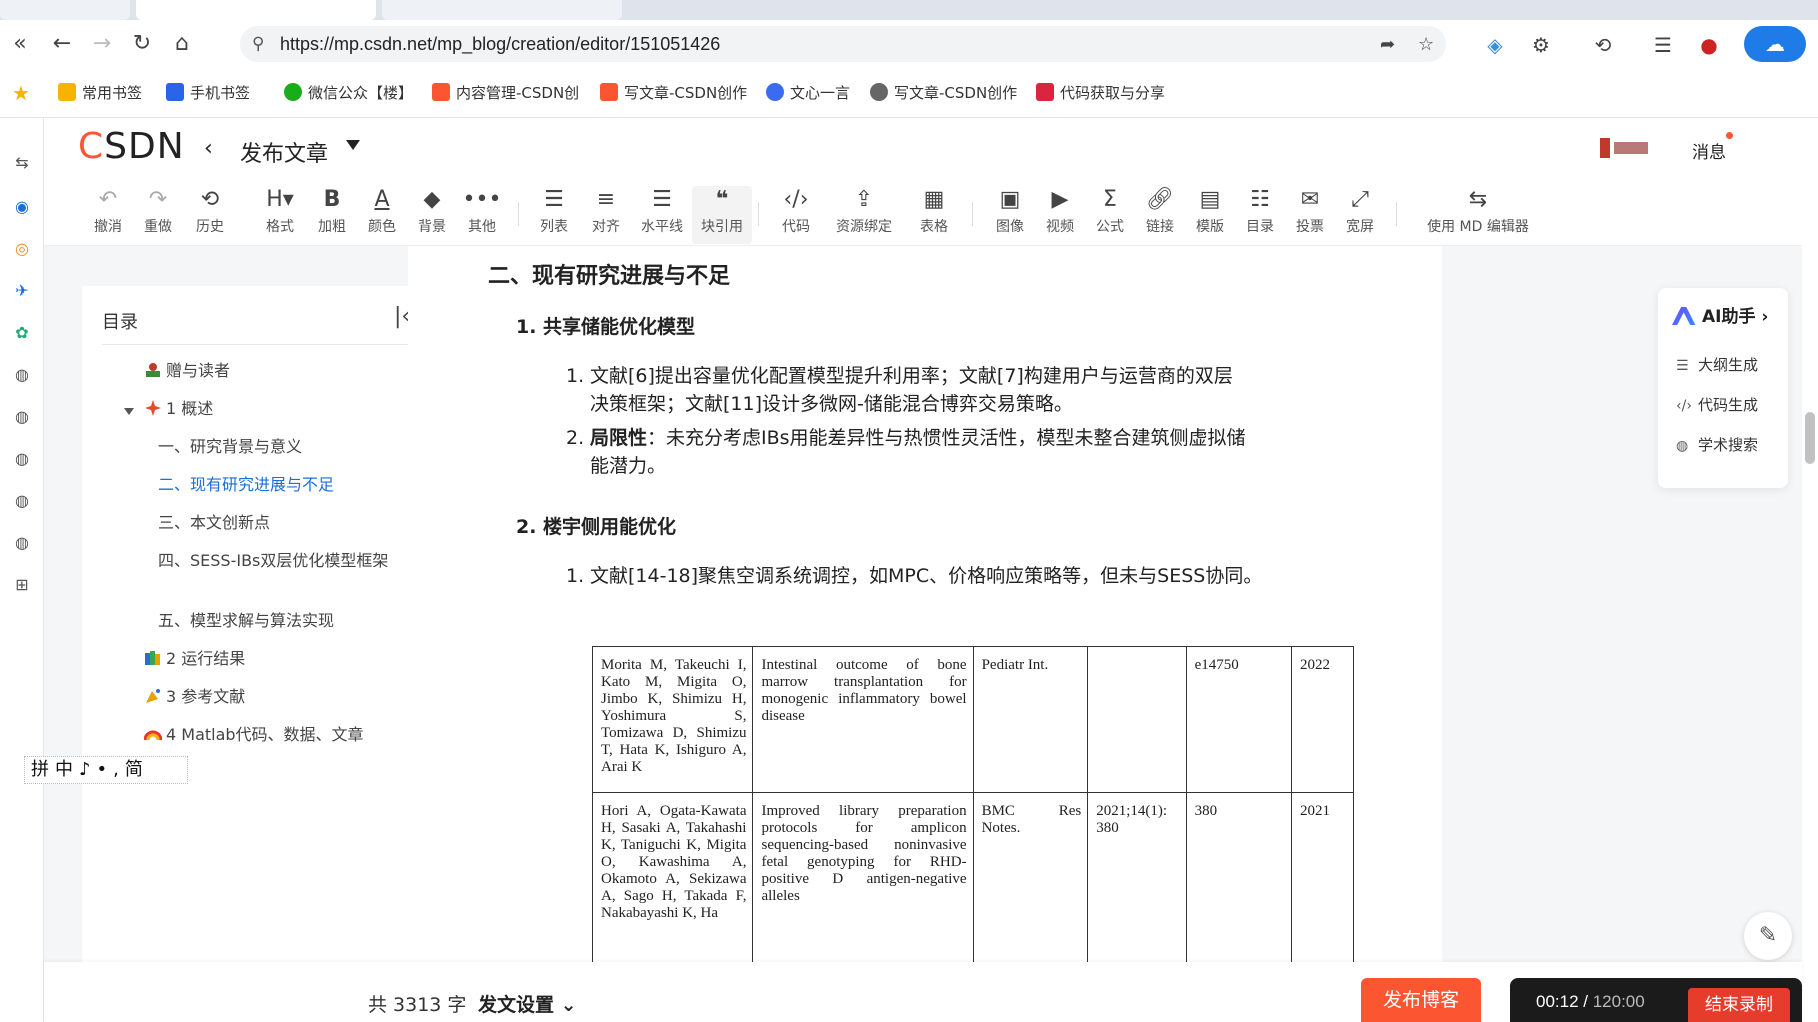  I want to click on list-button: ☰ 列表, so click(554, 215).